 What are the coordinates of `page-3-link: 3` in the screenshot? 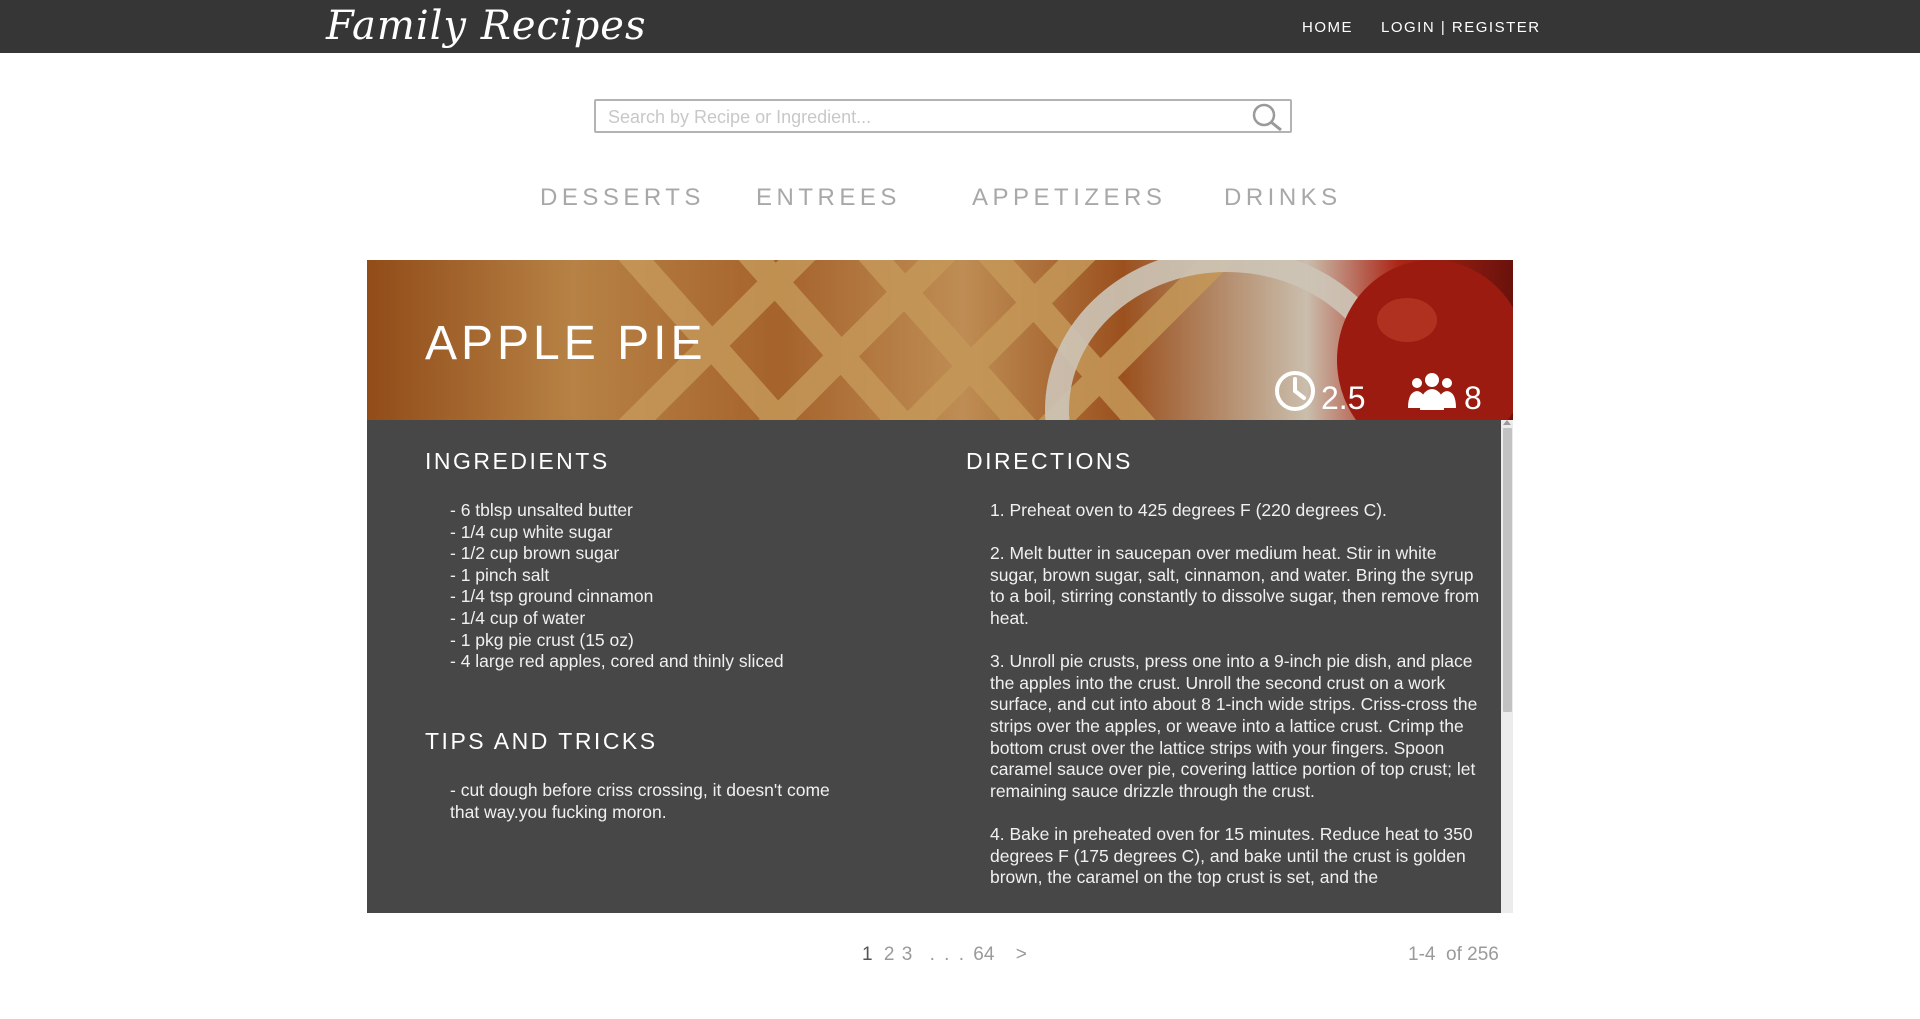 It's located at (907, 955).